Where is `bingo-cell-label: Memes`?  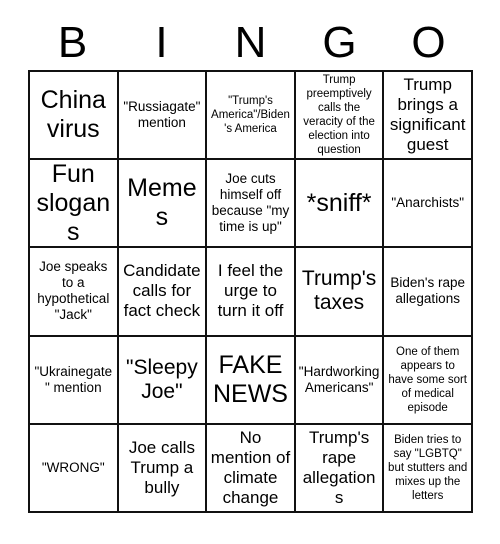
bingo-cell-label: Memes is located at coordinates (162, 203).